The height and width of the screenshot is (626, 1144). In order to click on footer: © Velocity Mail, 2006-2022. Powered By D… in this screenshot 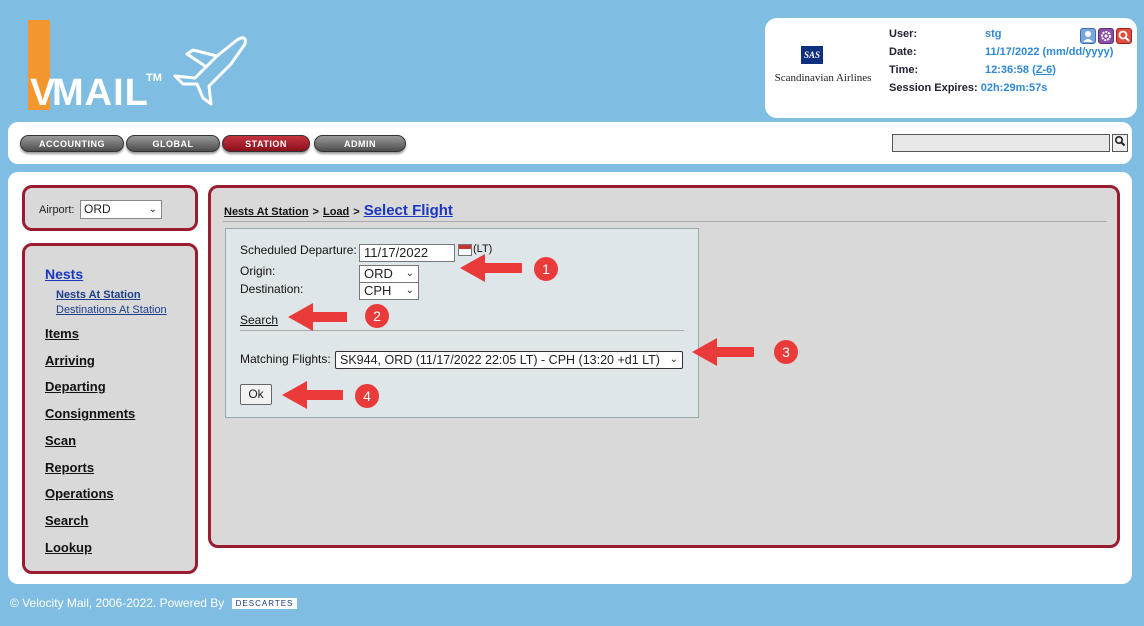, I will do `click(154, 603)`.